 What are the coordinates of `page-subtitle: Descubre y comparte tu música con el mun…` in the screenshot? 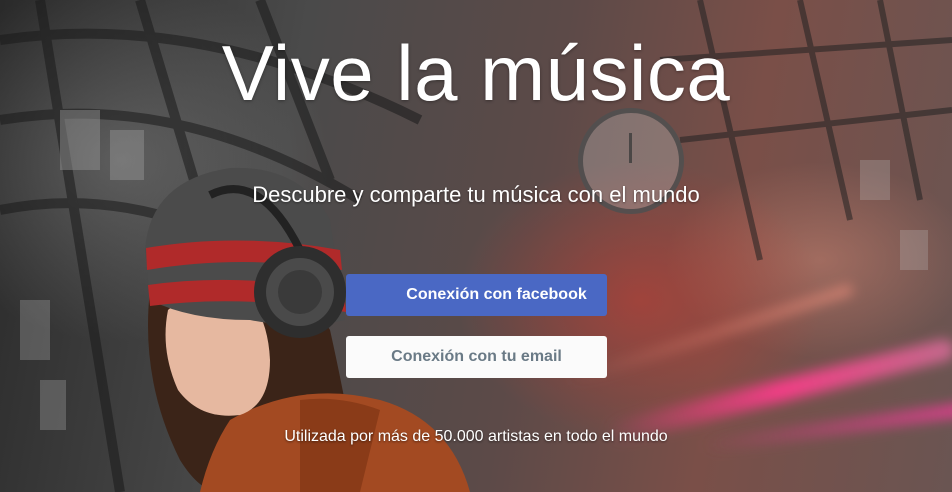 It's located at (476, 194).